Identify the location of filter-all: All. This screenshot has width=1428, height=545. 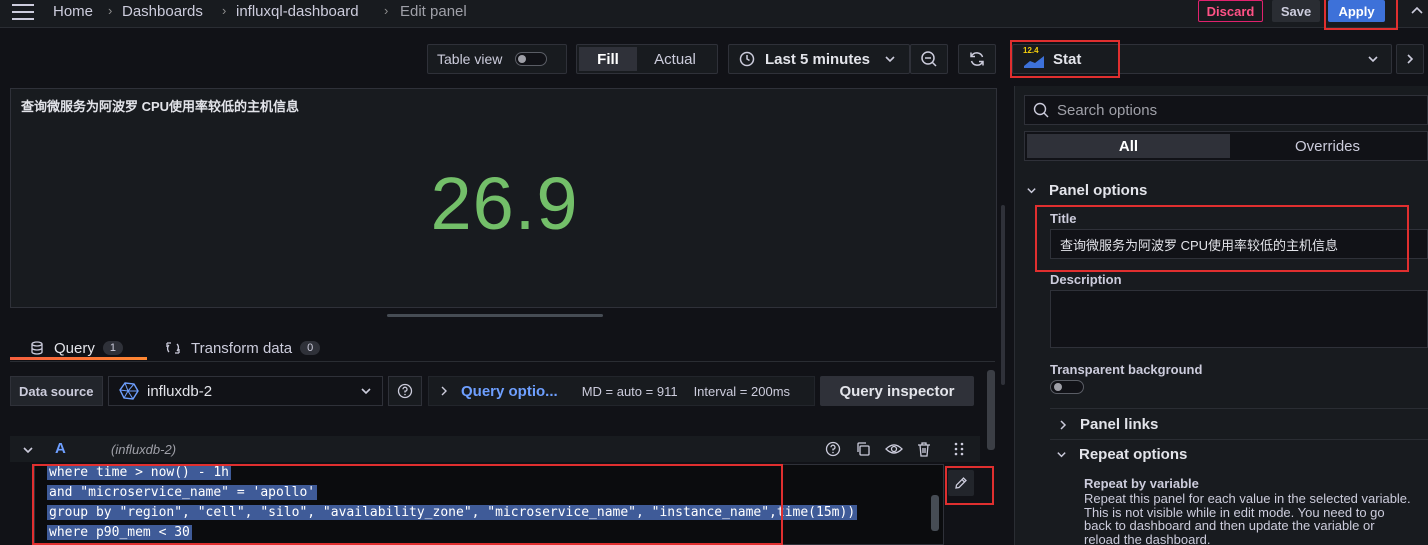
(1128, 146).